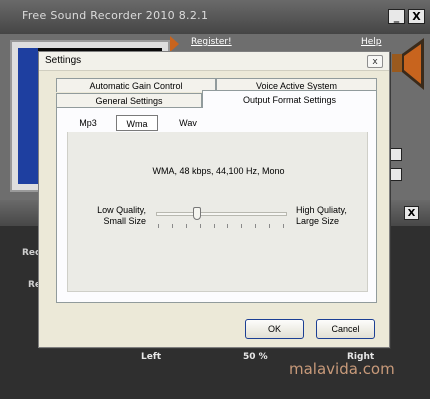 This screenshot has height=399, width=430. Describe the element at coordinates (115, 15) in the screenshot. I see `app-title: Free Sound Recorder 2010 8.2.1` at that location.